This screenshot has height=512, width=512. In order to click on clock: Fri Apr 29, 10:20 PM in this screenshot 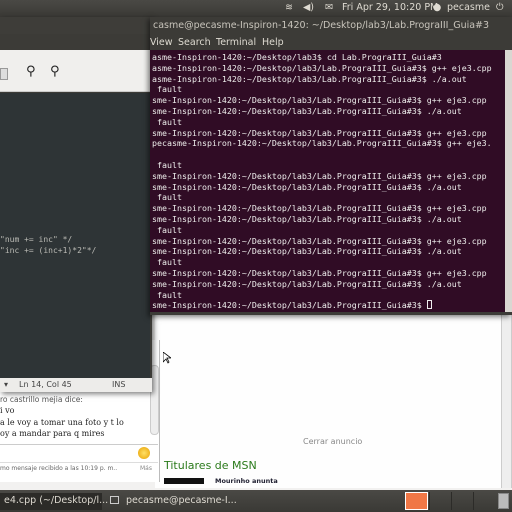, I will do `click(390, 7)`.